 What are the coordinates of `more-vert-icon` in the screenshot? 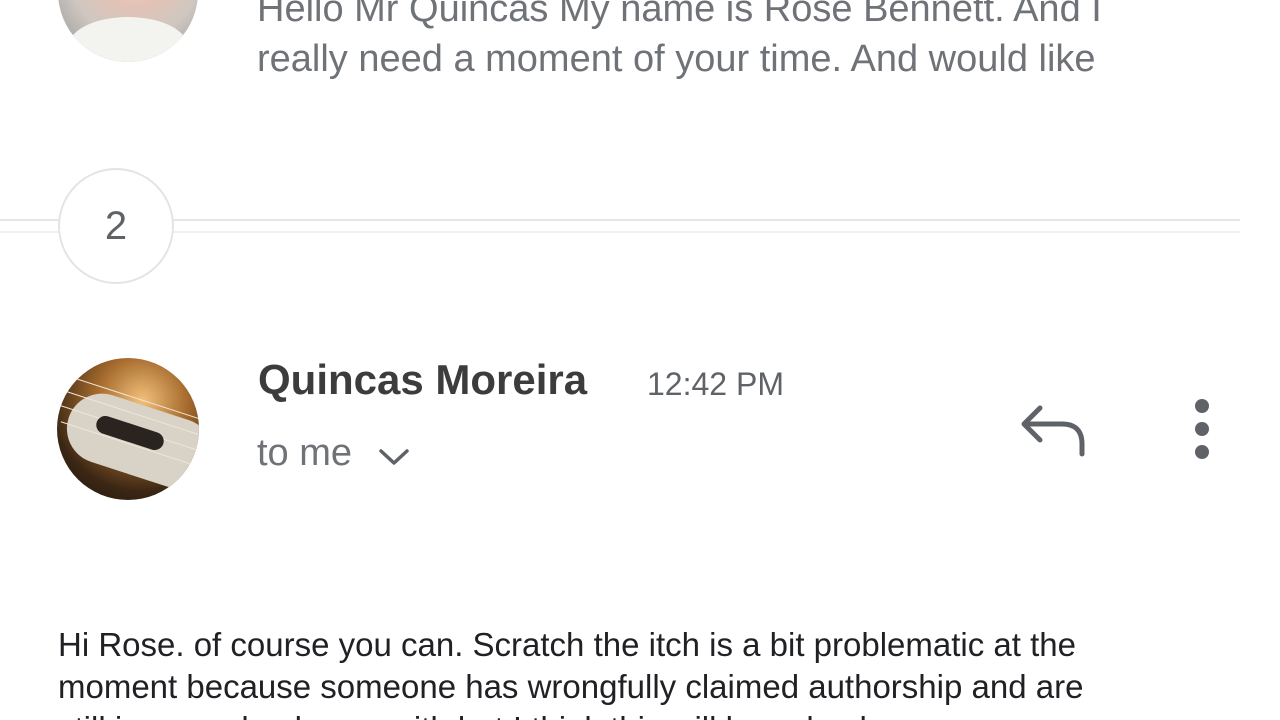 It's located at (1202, 429).